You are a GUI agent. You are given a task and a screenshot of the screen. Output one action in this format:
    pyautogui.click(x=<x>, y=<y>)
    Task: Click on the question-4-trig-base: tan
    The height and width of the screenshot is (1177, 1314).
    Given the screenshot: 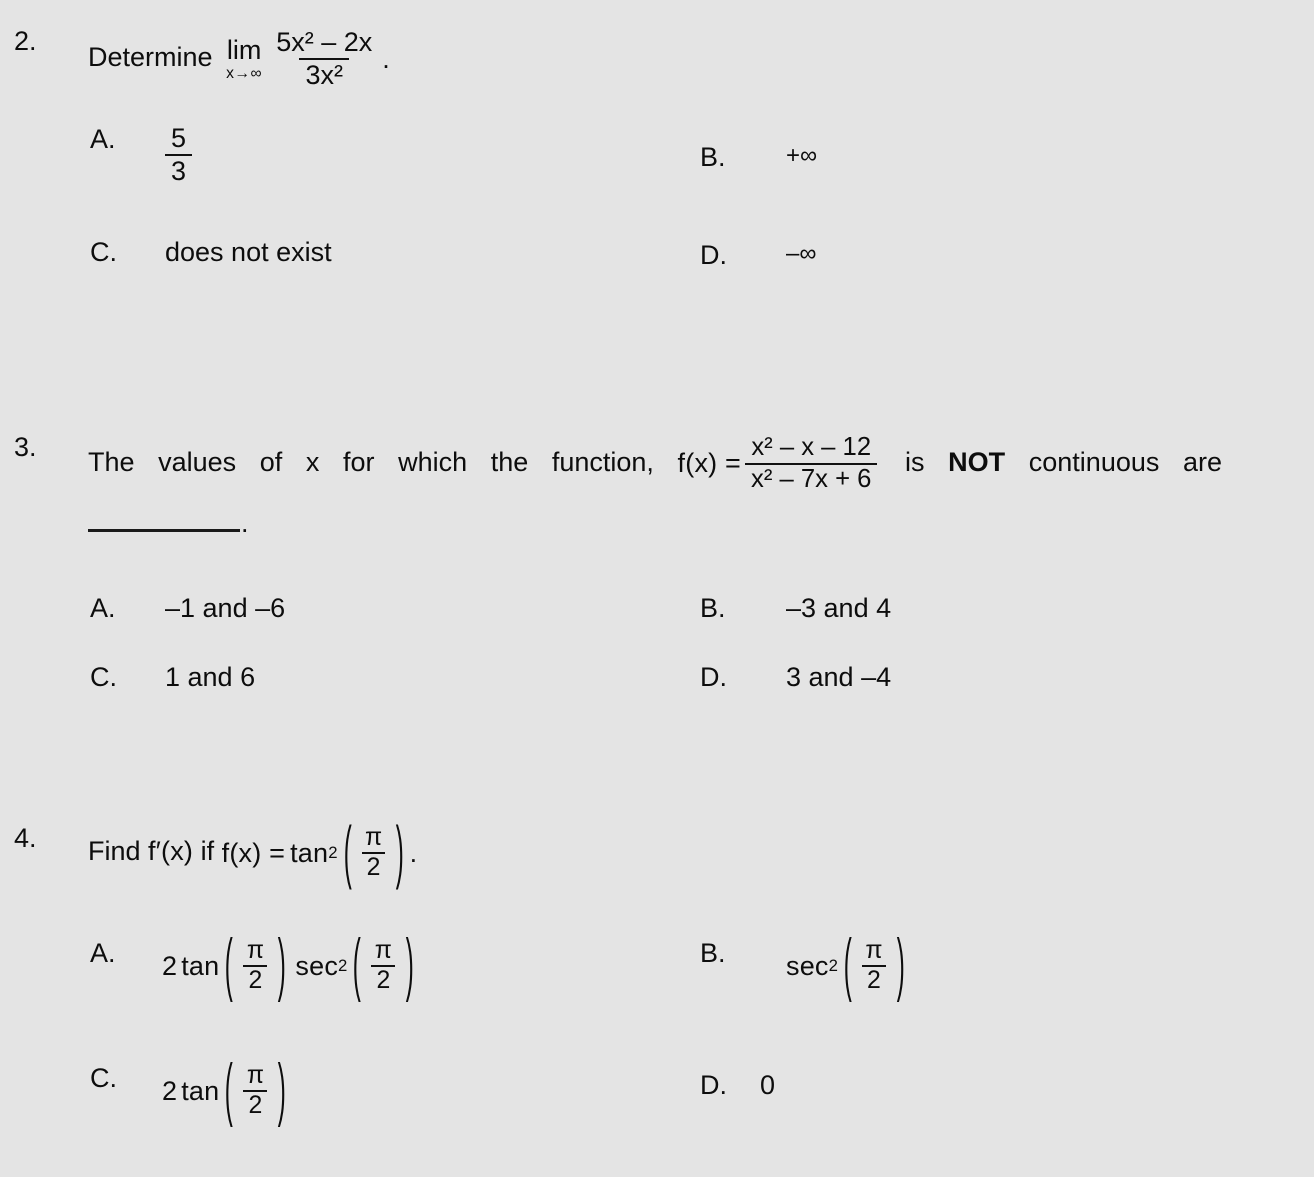 What is the action you would take?
    pyautogui.click(x=309, y=852)
    